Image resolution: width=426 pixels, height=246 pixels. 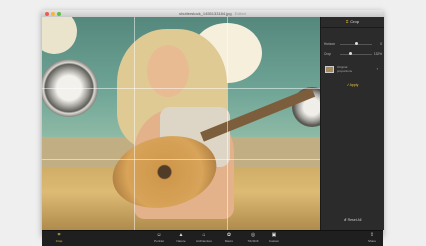 I want to click on toolbar-portrait: ☺ Portrait, so click(x=159, y=237).